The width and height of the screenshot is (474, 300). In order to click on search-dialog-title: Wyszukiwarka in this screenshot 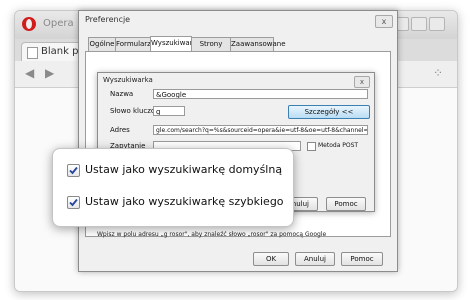, I will do `click(128, 80)`.